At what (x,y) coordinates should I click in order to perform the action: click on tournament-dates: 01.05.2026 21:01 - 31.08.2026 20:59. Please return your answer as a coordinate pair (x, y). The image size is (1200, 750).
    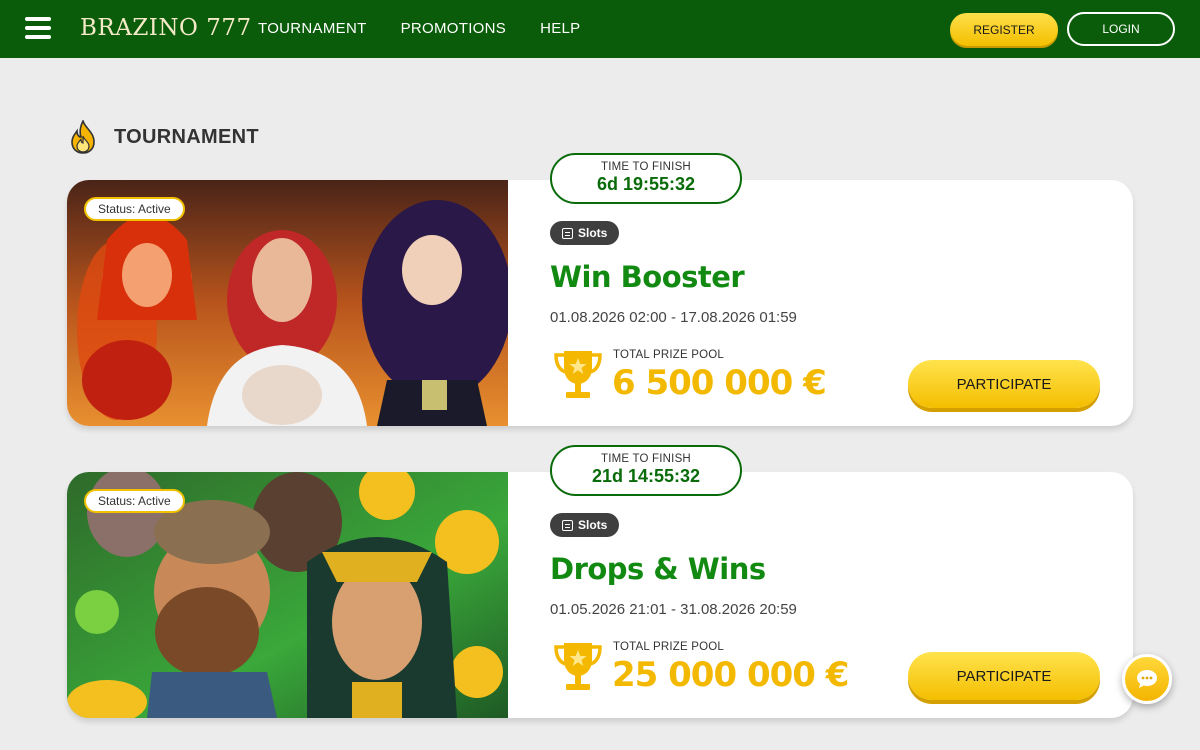
    Looking at the image, I should click on (673, 609).